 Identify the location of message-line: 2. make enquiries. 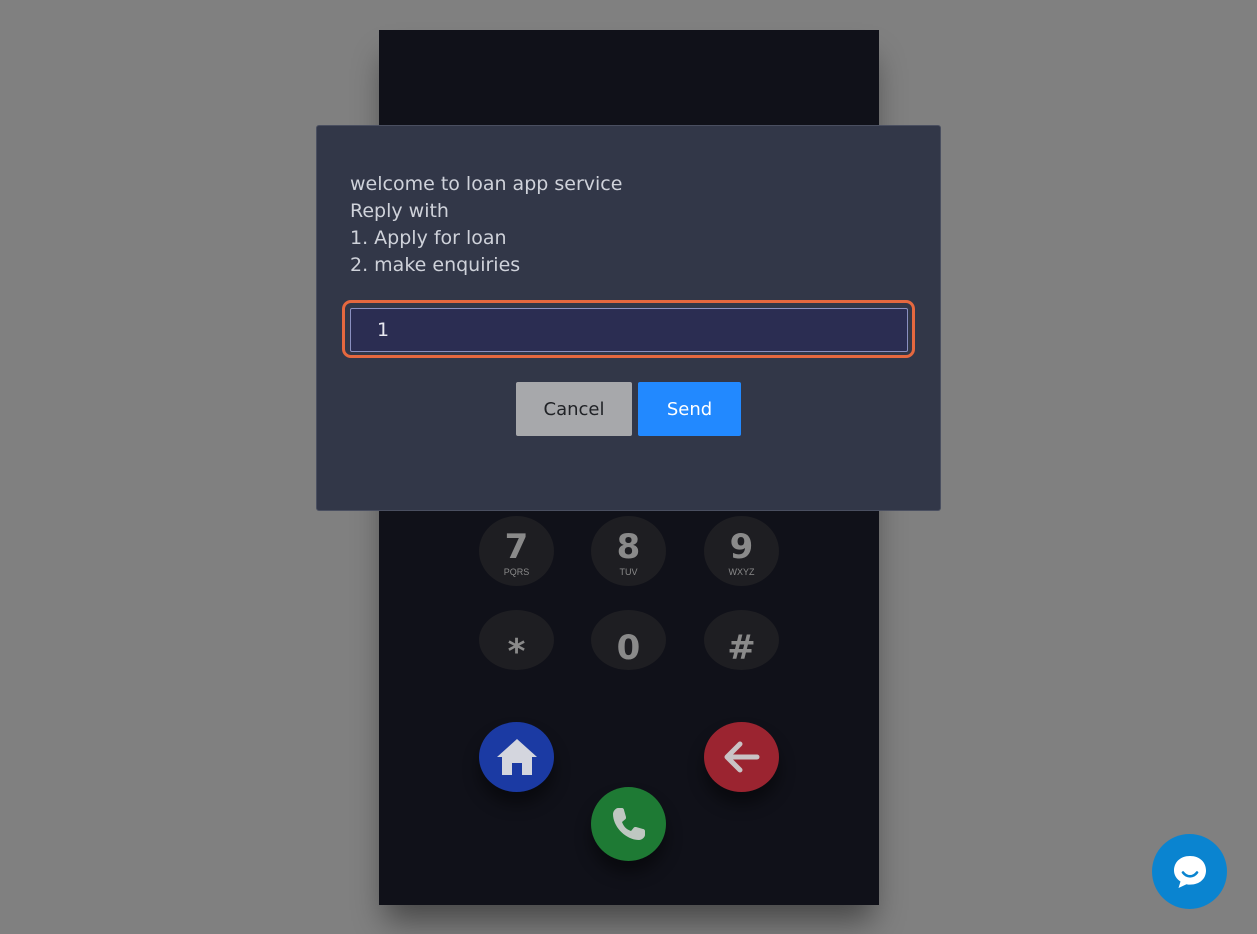
(435, 265).